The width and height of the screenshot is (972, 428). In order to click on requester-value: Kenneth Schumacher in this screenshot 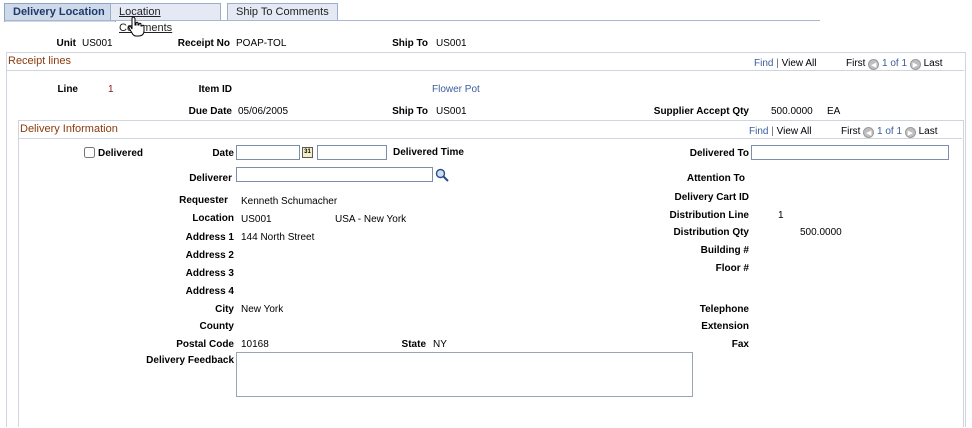, I will do `click(289, 201)`.